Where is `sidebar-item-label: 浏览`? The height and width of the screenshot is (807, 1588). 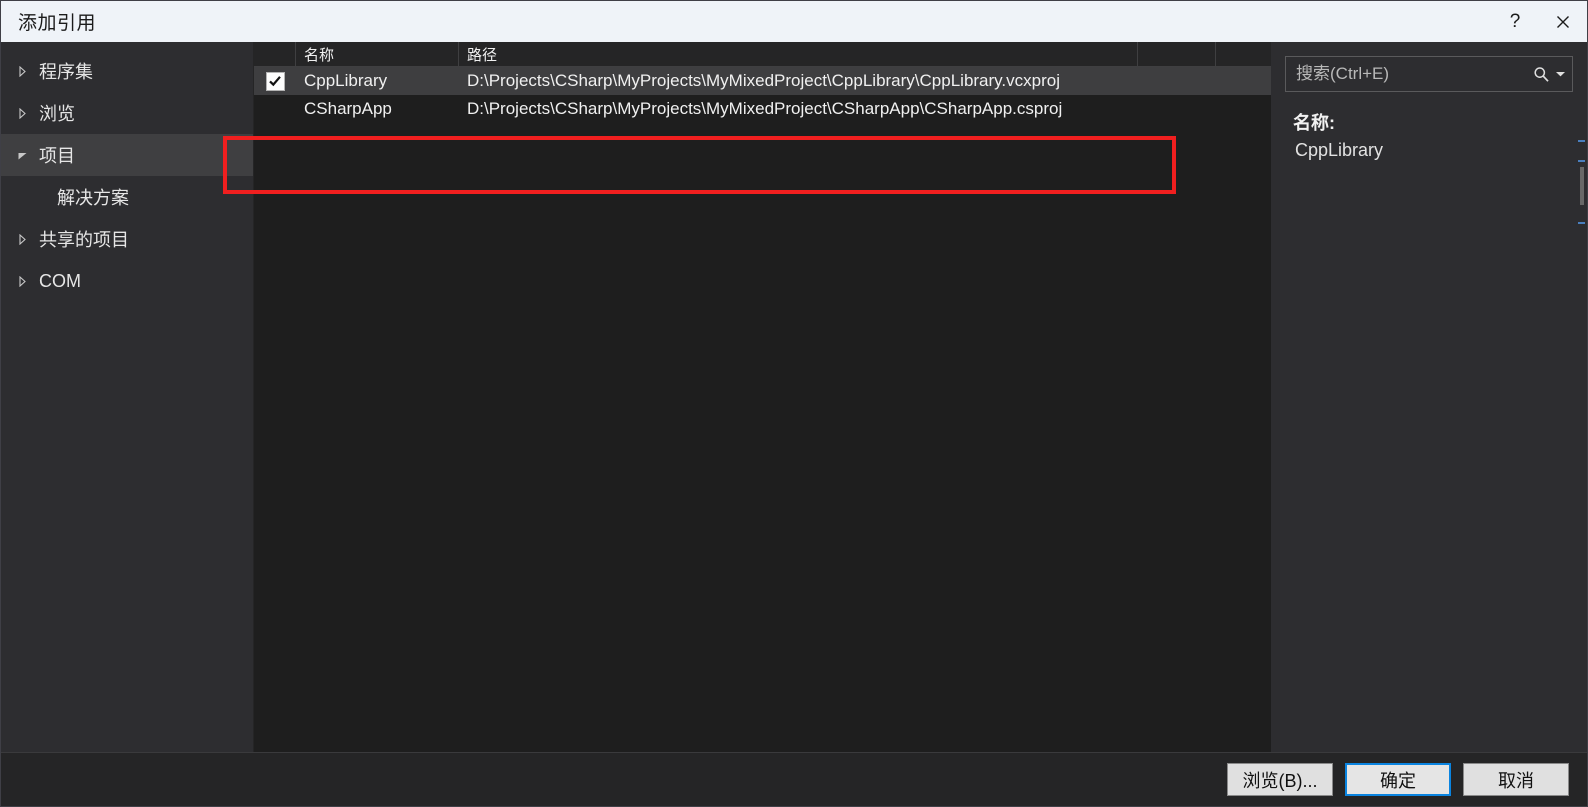 sidebar-item-label: 浏览 is located at coordinates (57, 114).